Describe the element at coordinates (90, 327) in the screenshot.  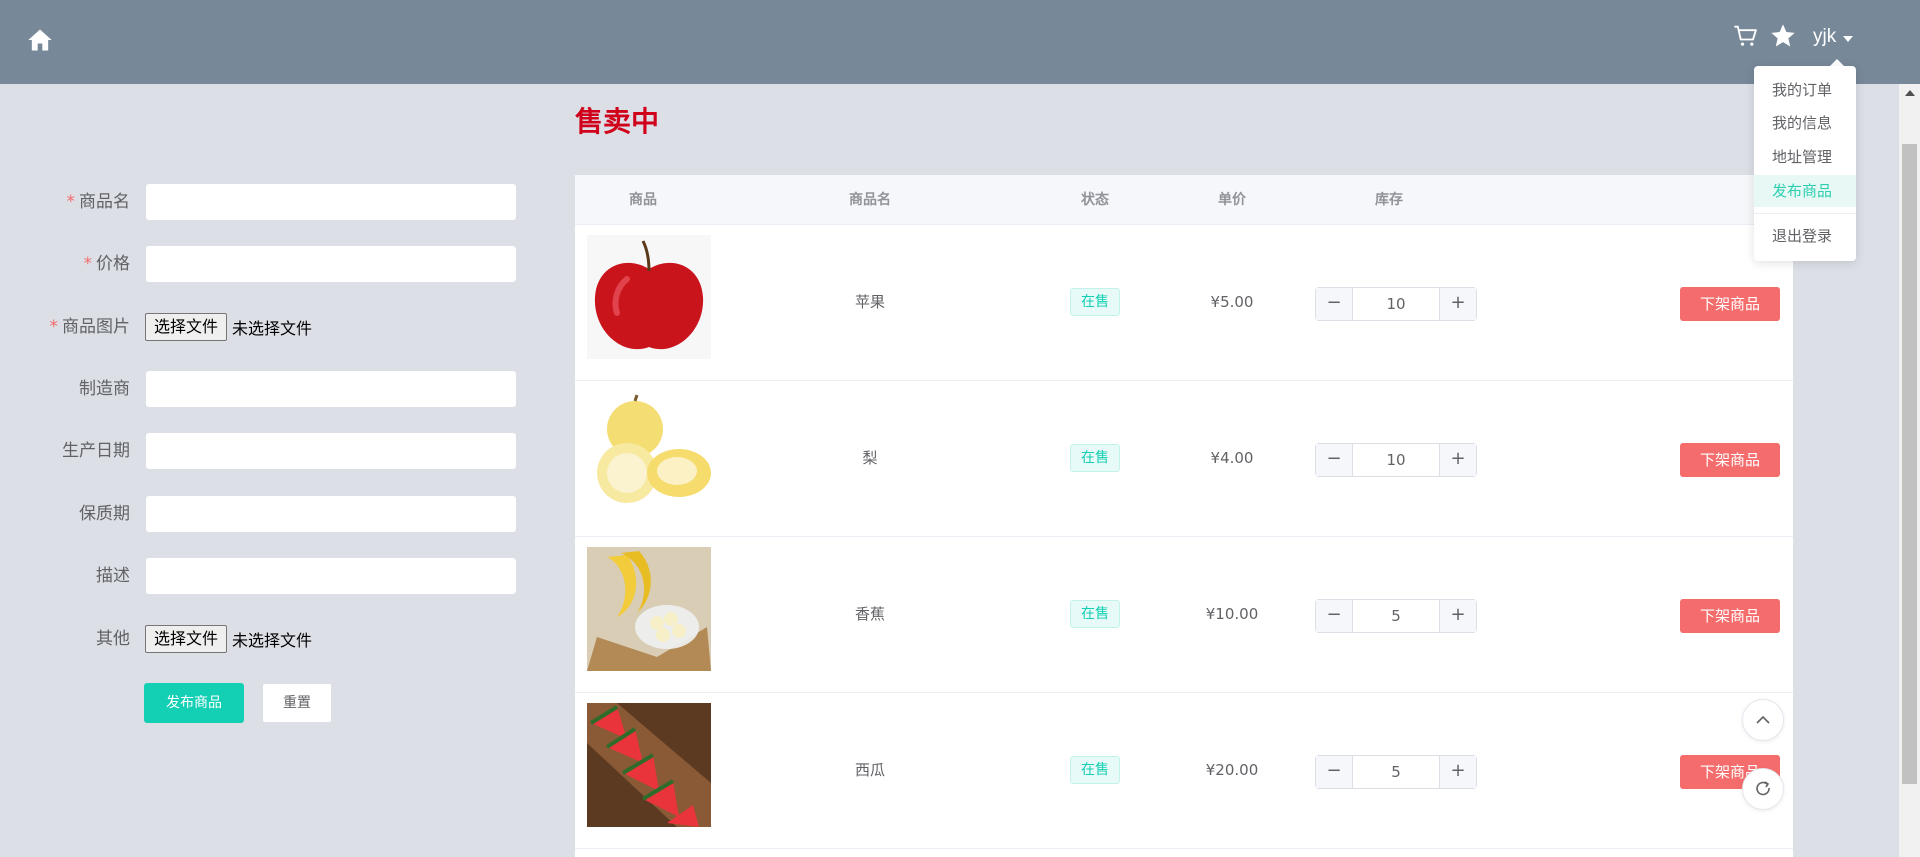
I see `product-image-label: * 商品图片` at that location.